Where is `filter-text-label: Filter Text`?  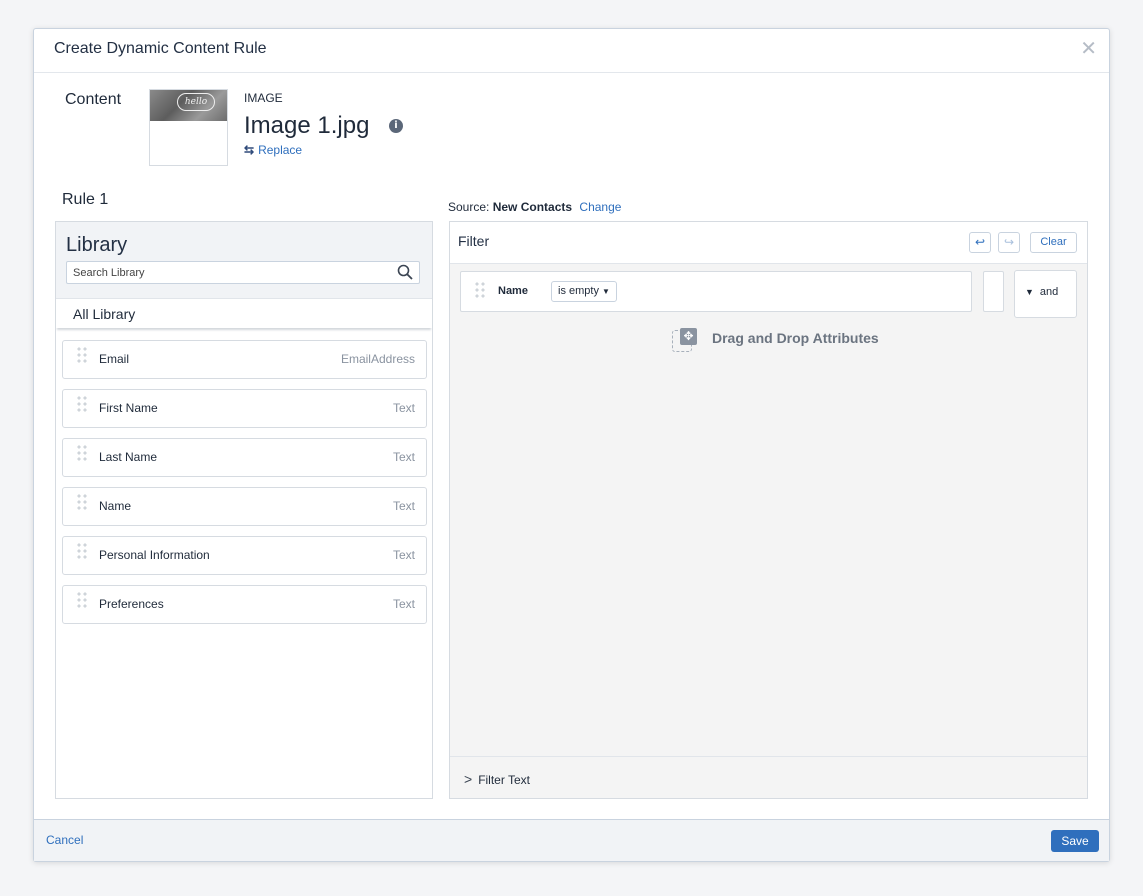 filter-text-label: Filter Text is located at coordinates (504, 780).